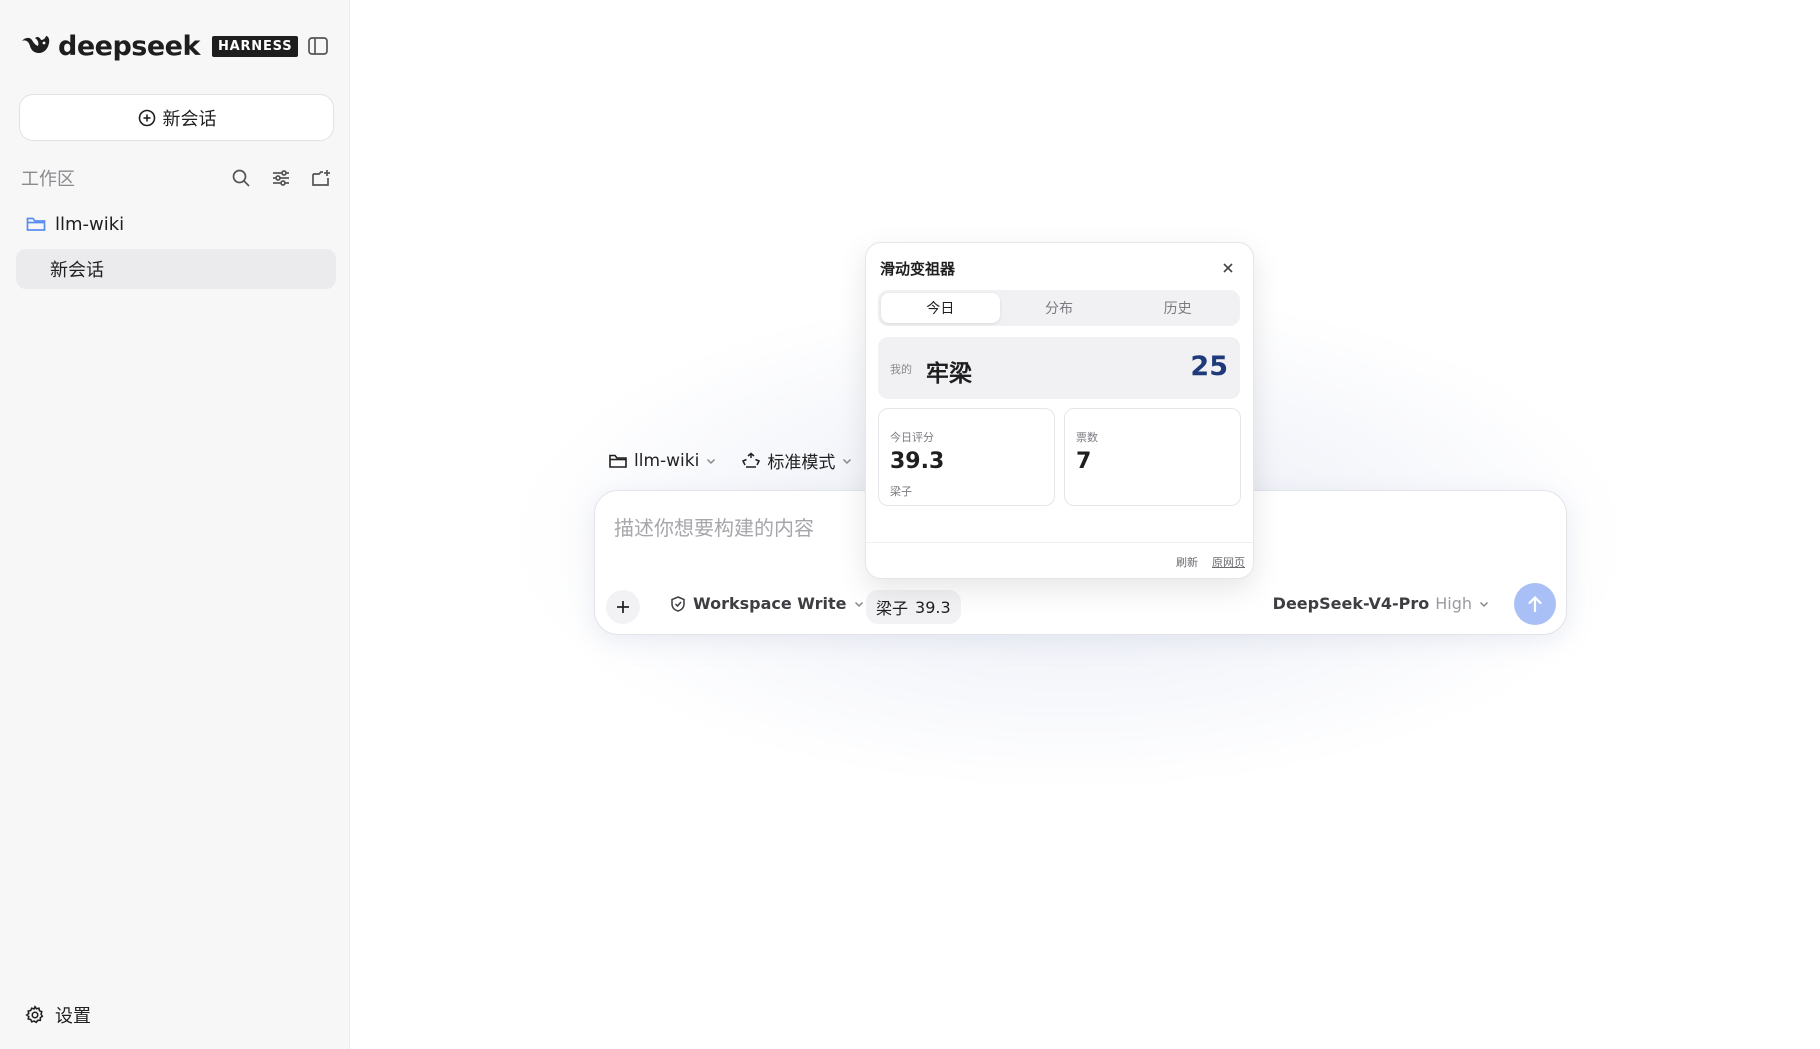 The height and width of the screenshot is (1049, 1820). Describe the element at coordinates (176, 269) in the screenshot. I see `session-item: 新会话` at that location.